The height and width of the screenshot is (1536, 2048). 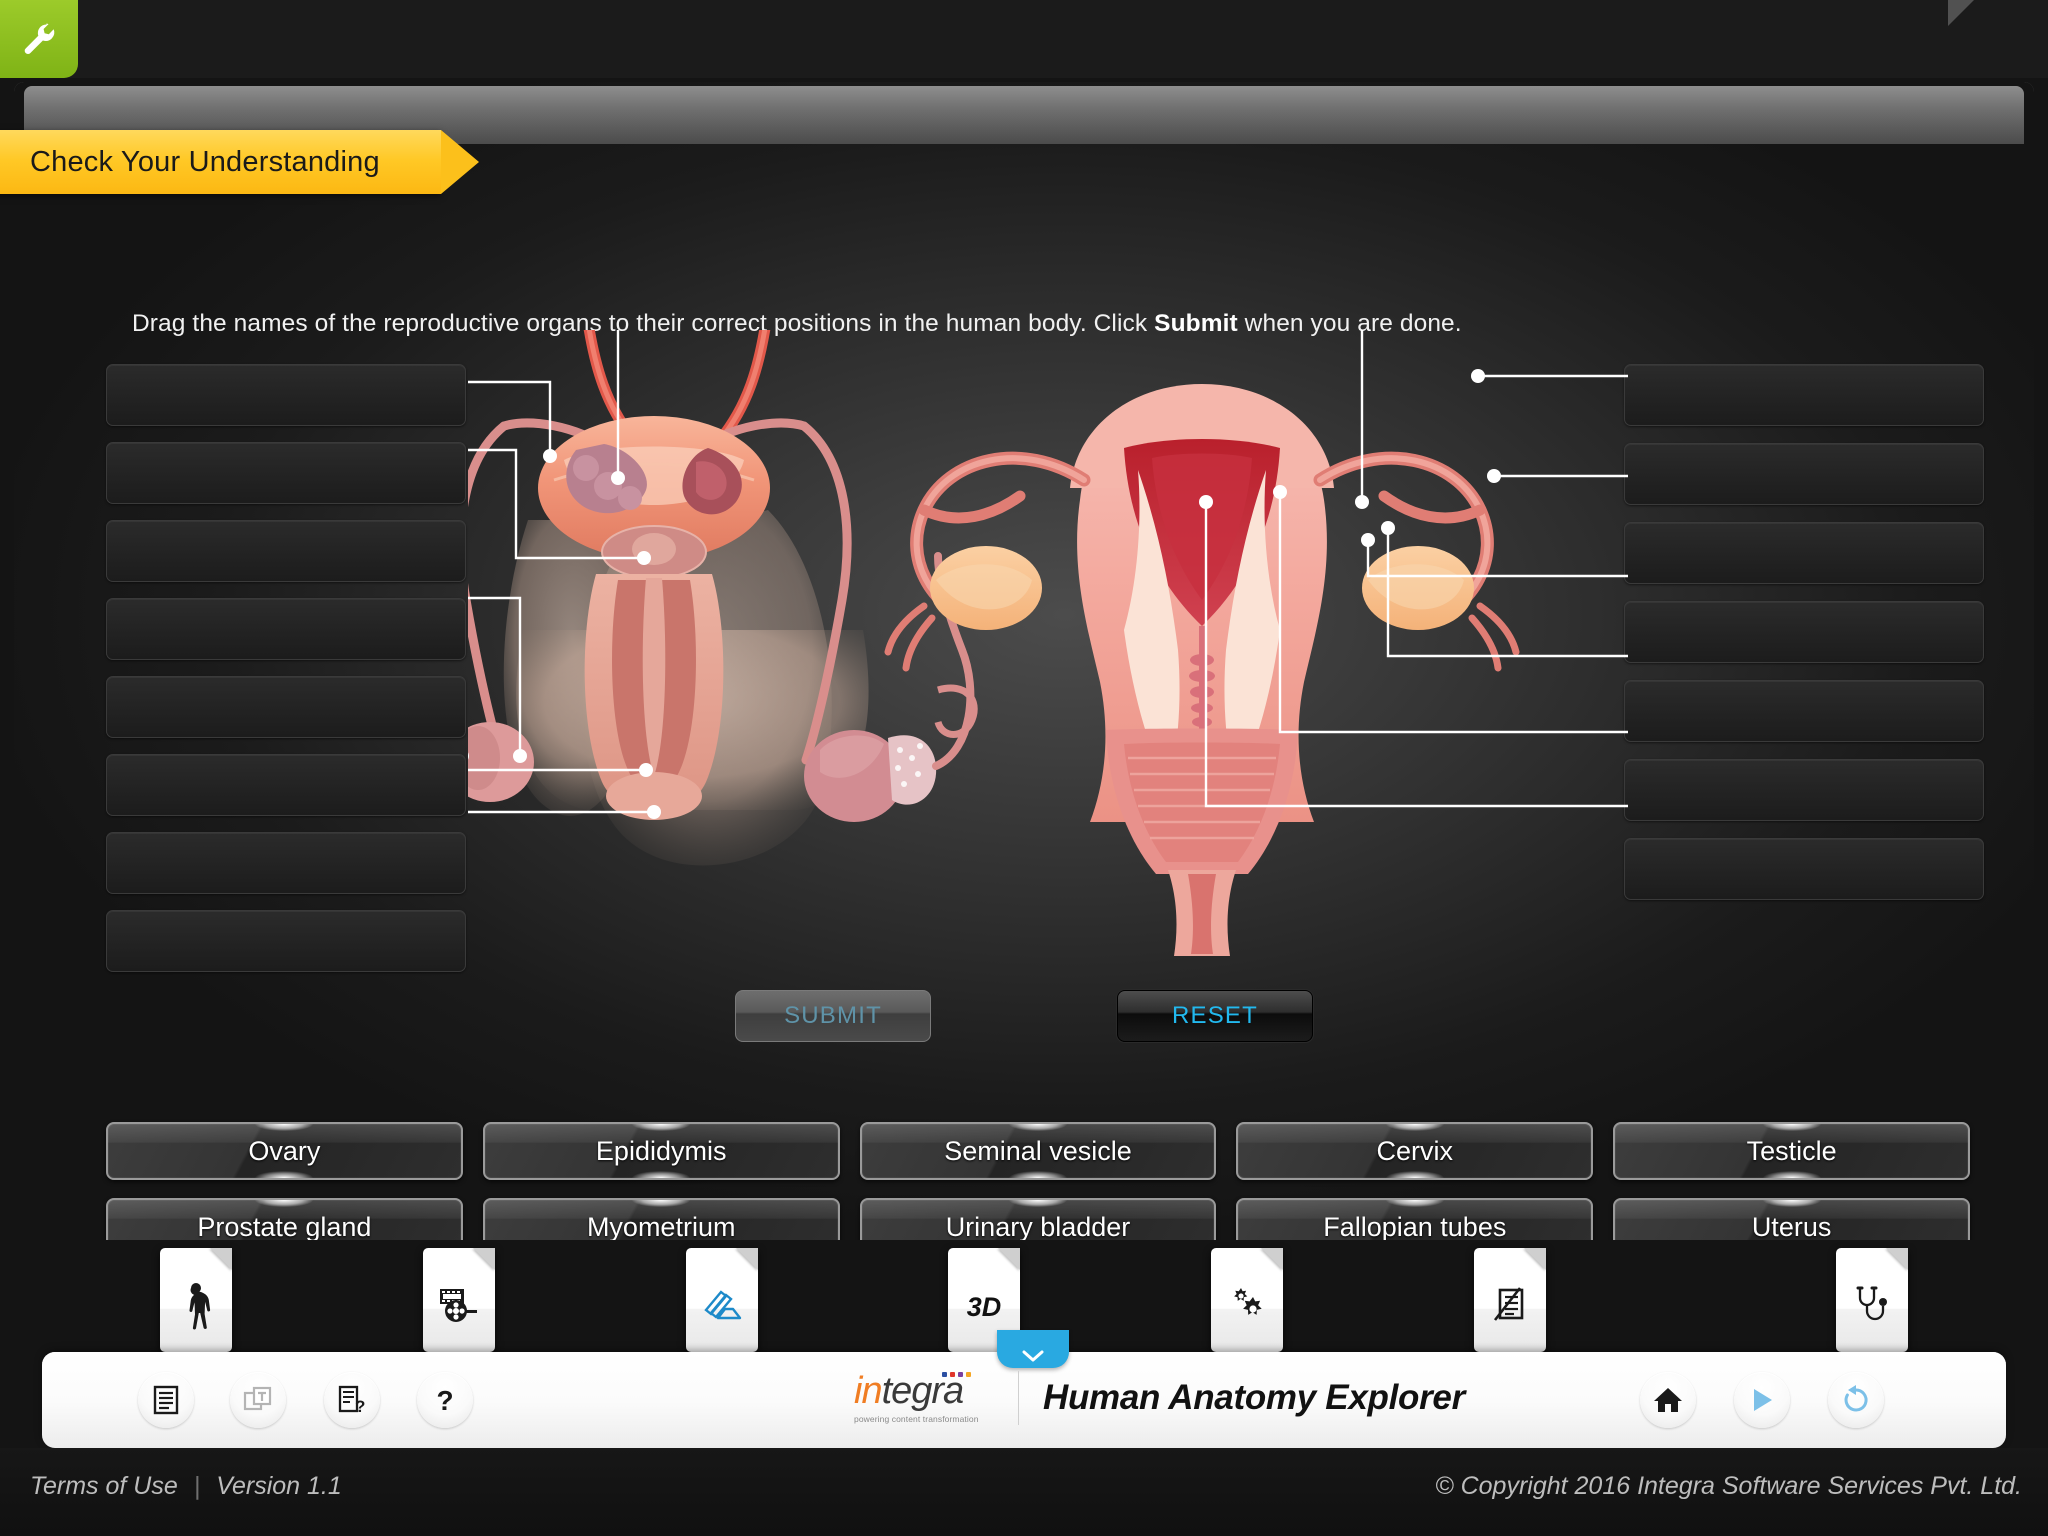 What do you see at coordinates (1254, 1397) in the screenshot?
I see `app-title: Human Anatomy Explorer` at bounding box center [1254, 1397].